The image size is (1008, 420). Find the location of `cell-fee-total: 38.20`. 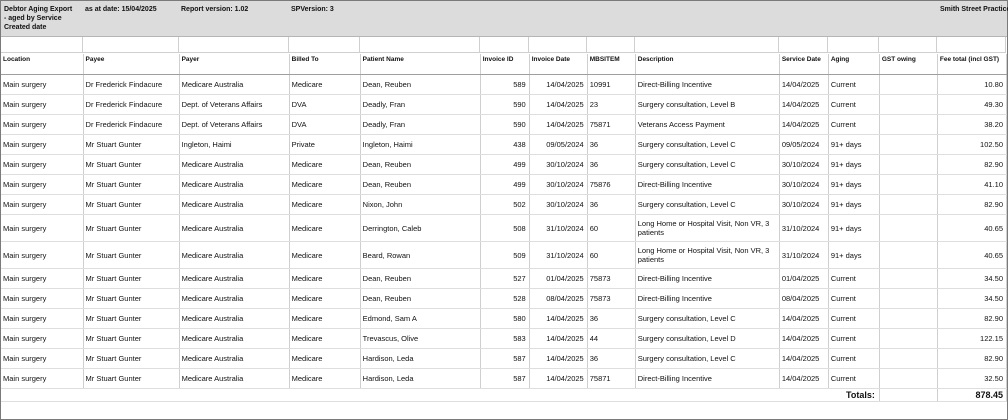

cell-fee-total: 38.20 is located at coordinates (972, 124).